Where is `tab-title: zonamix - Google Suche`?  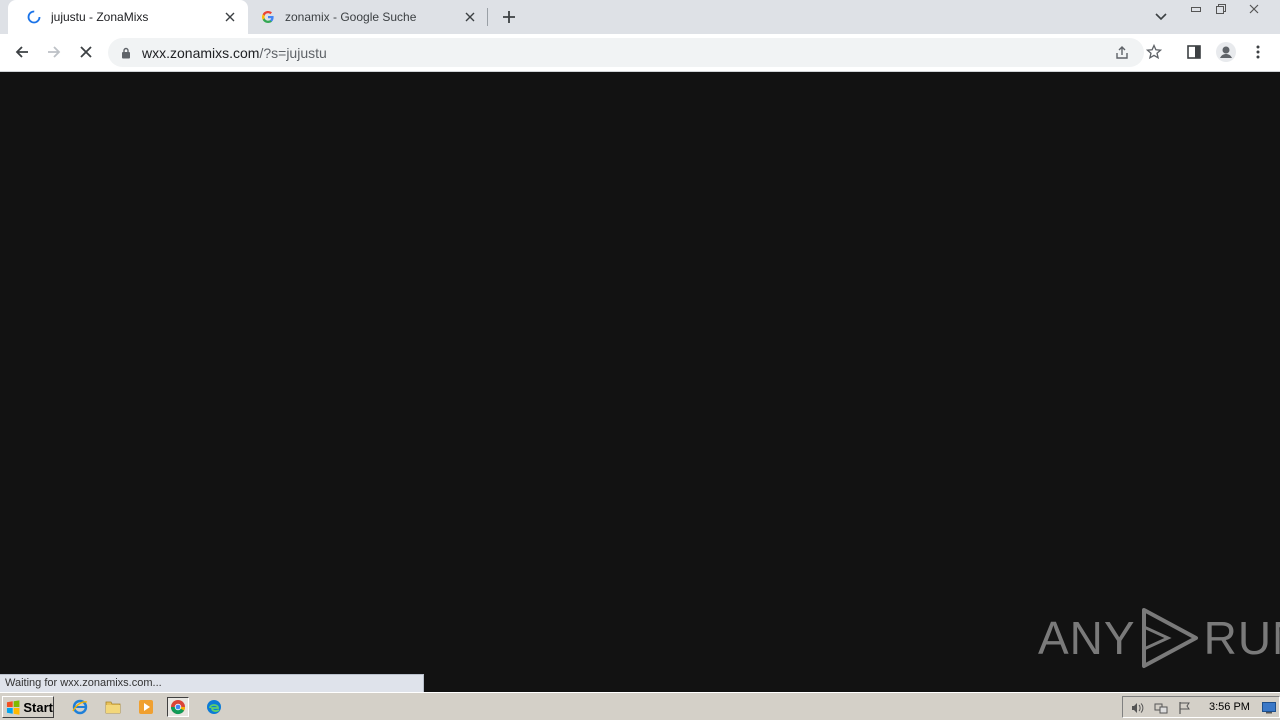 tab-title: zonamix - Google Suche is located at coordinates (351, 17).